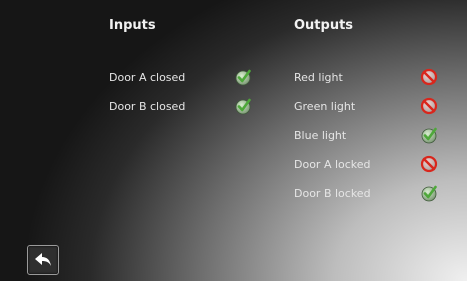 The width and height of the screenshot is (471, 284). I want to click on output-label: Door A locked, so click(332, 164).